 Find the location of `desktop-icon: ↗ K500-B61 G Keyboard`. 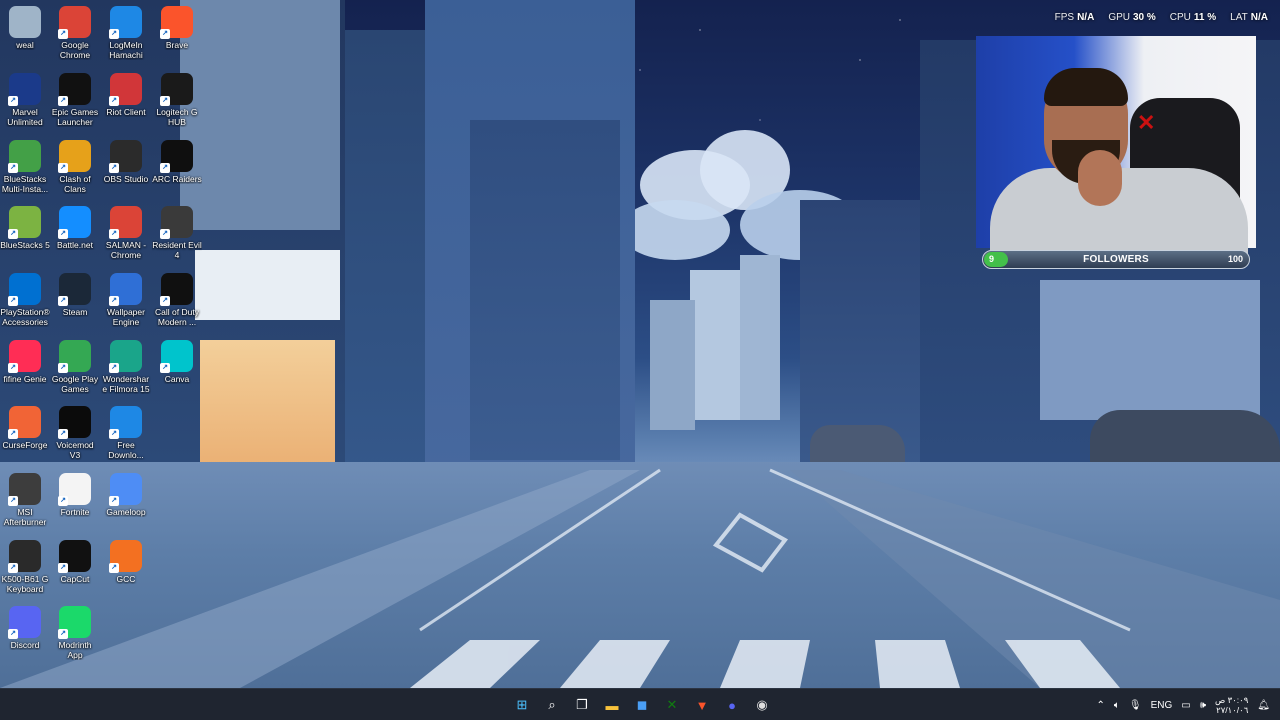

desktop-icon: ↗ K500-B61 G Keyboard is located at coordinates (25, 566).